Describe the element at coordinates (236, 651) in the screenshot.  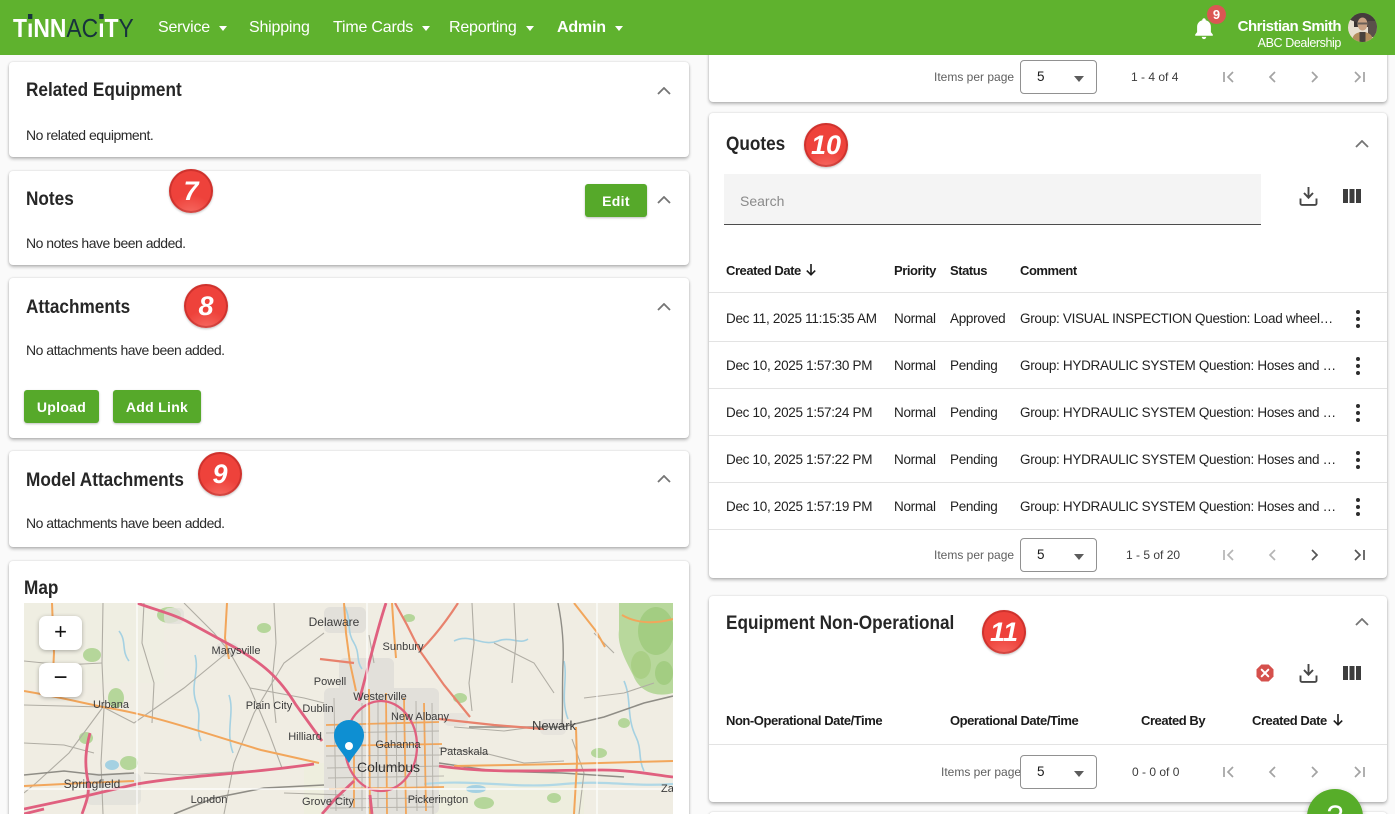
I see `svg-text: Marysville` at that location.